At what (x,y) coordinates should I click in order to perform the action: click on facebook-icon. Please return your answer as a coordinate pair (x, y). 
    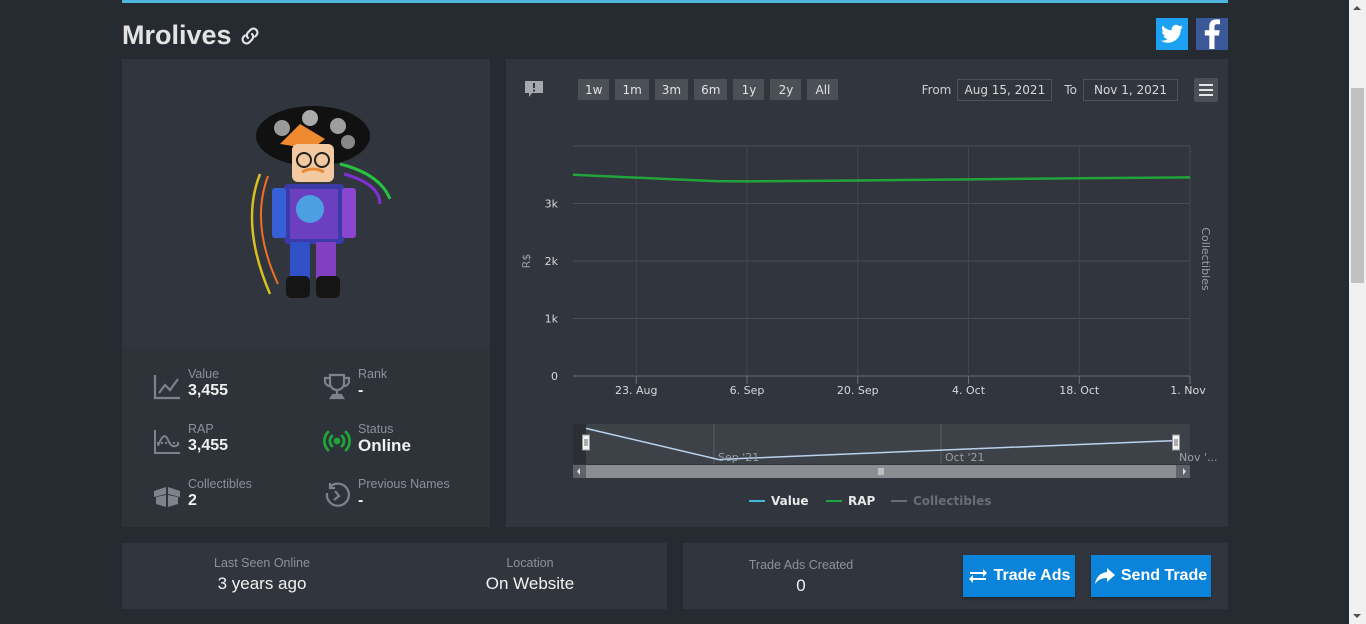
    Looking at the image, I should click on (1212, 34).